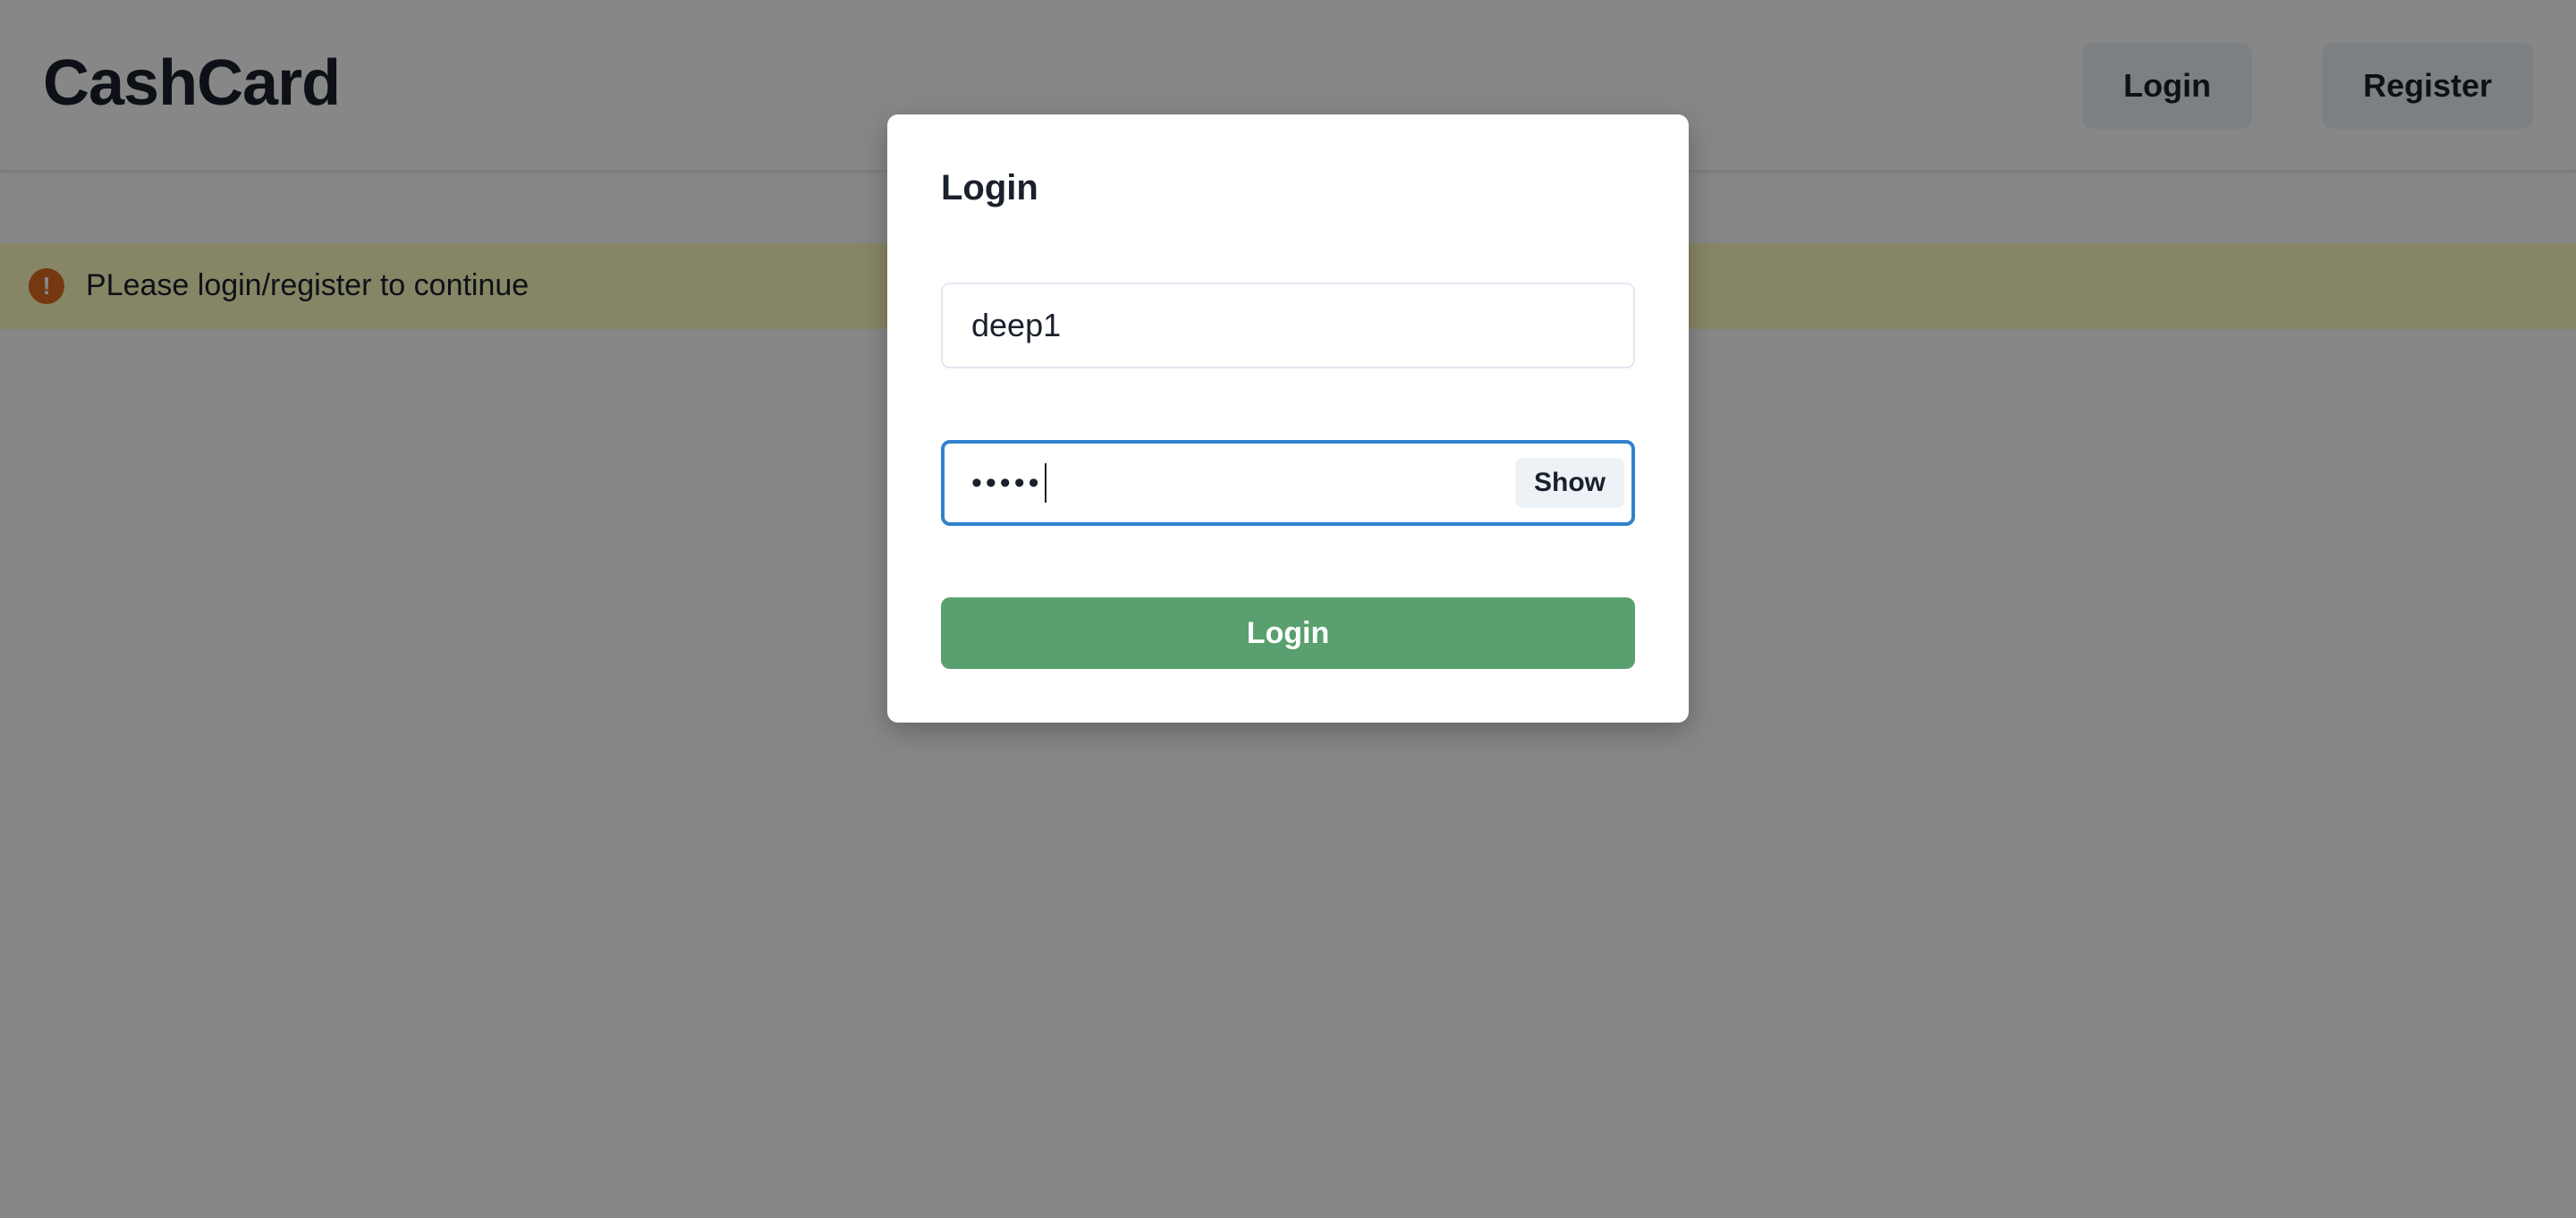 Image resolution: width=2576 pixels, height=1218 pixels. What do you see at coordinates (1016, 325) in the screenshot?
I see `username-value: deep1` at bounding box center [1016, 325].